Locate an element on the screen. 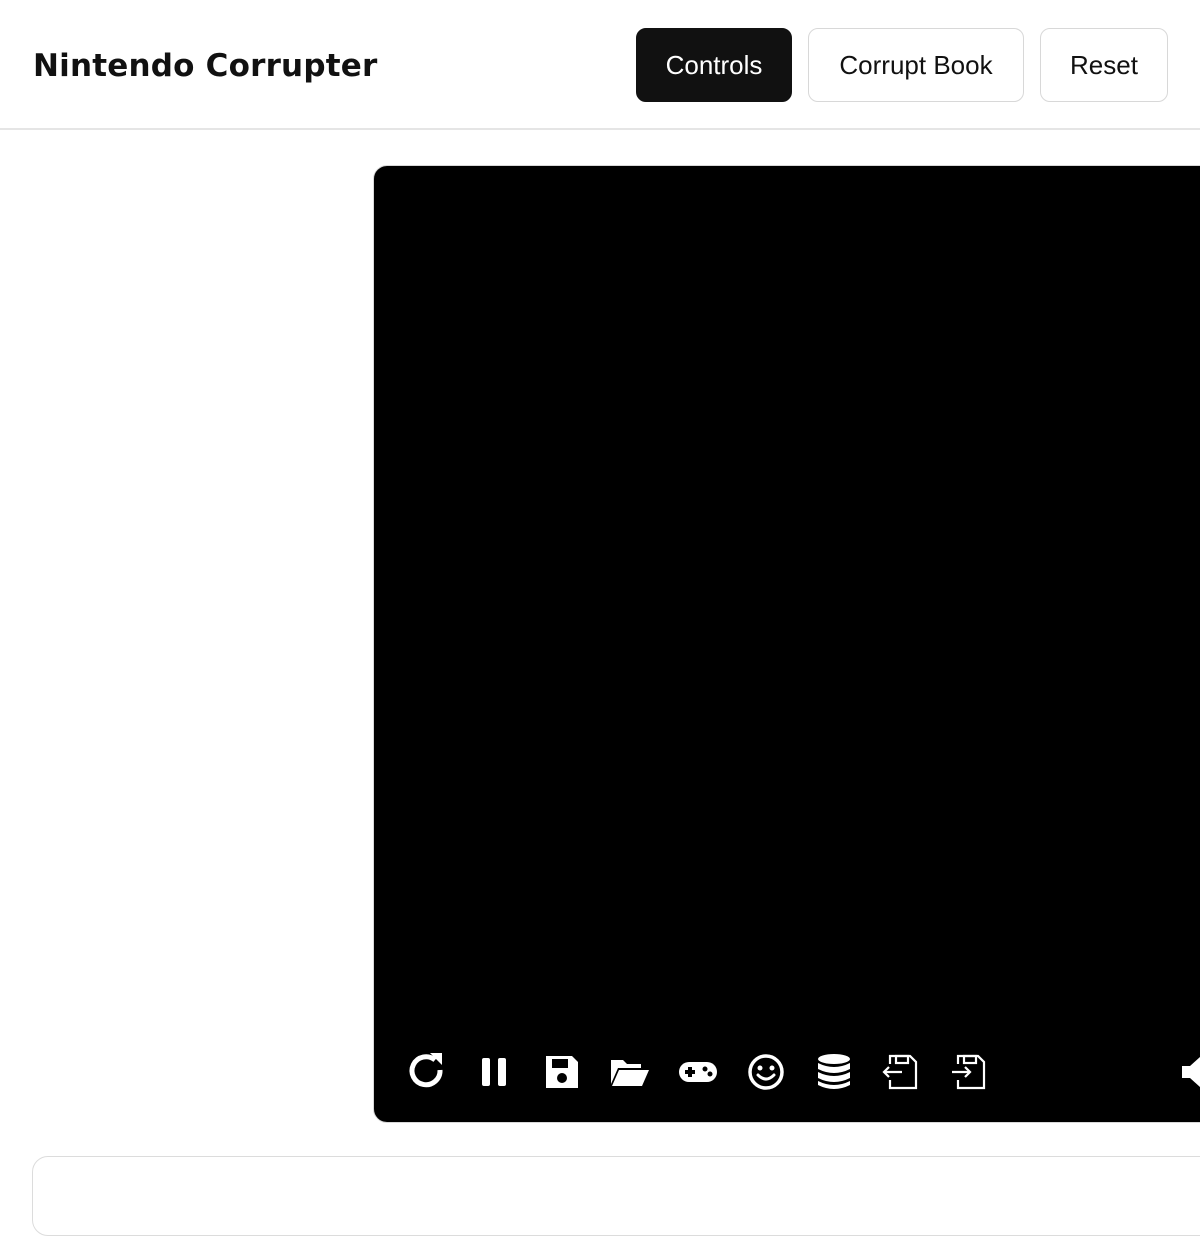 The height and width of the screenshot is (1236, 1200). restart-icon is located at coordinates (426, 1072).